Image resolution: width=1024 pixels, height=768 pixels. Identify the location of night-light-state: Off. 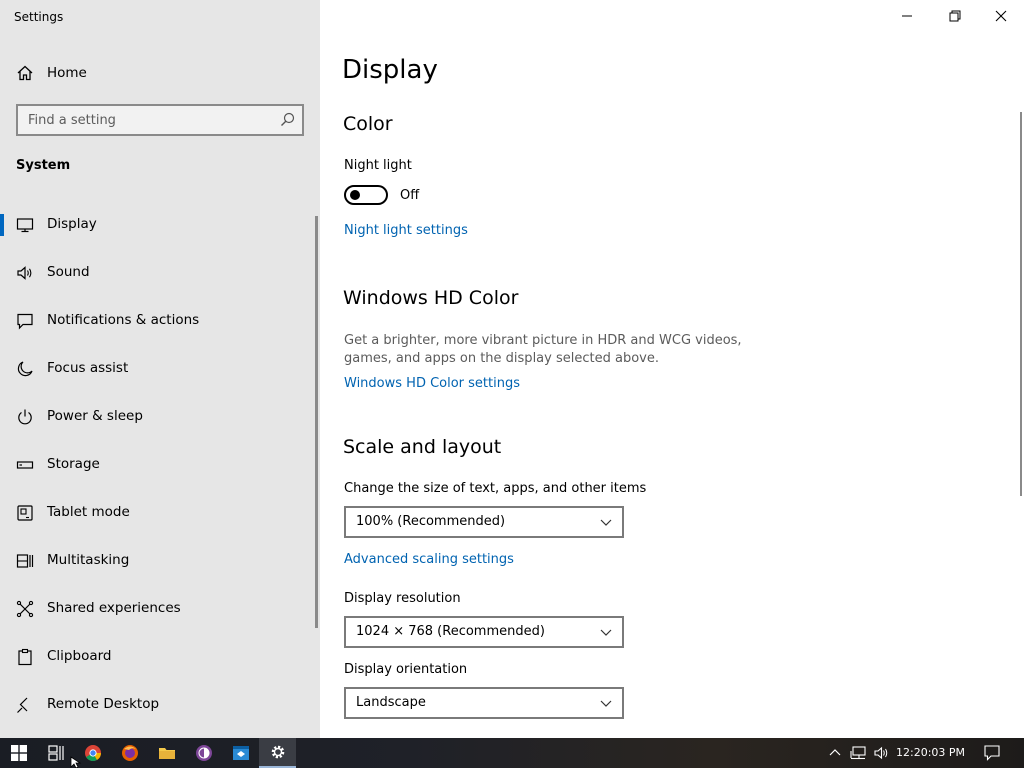
(410, 195).